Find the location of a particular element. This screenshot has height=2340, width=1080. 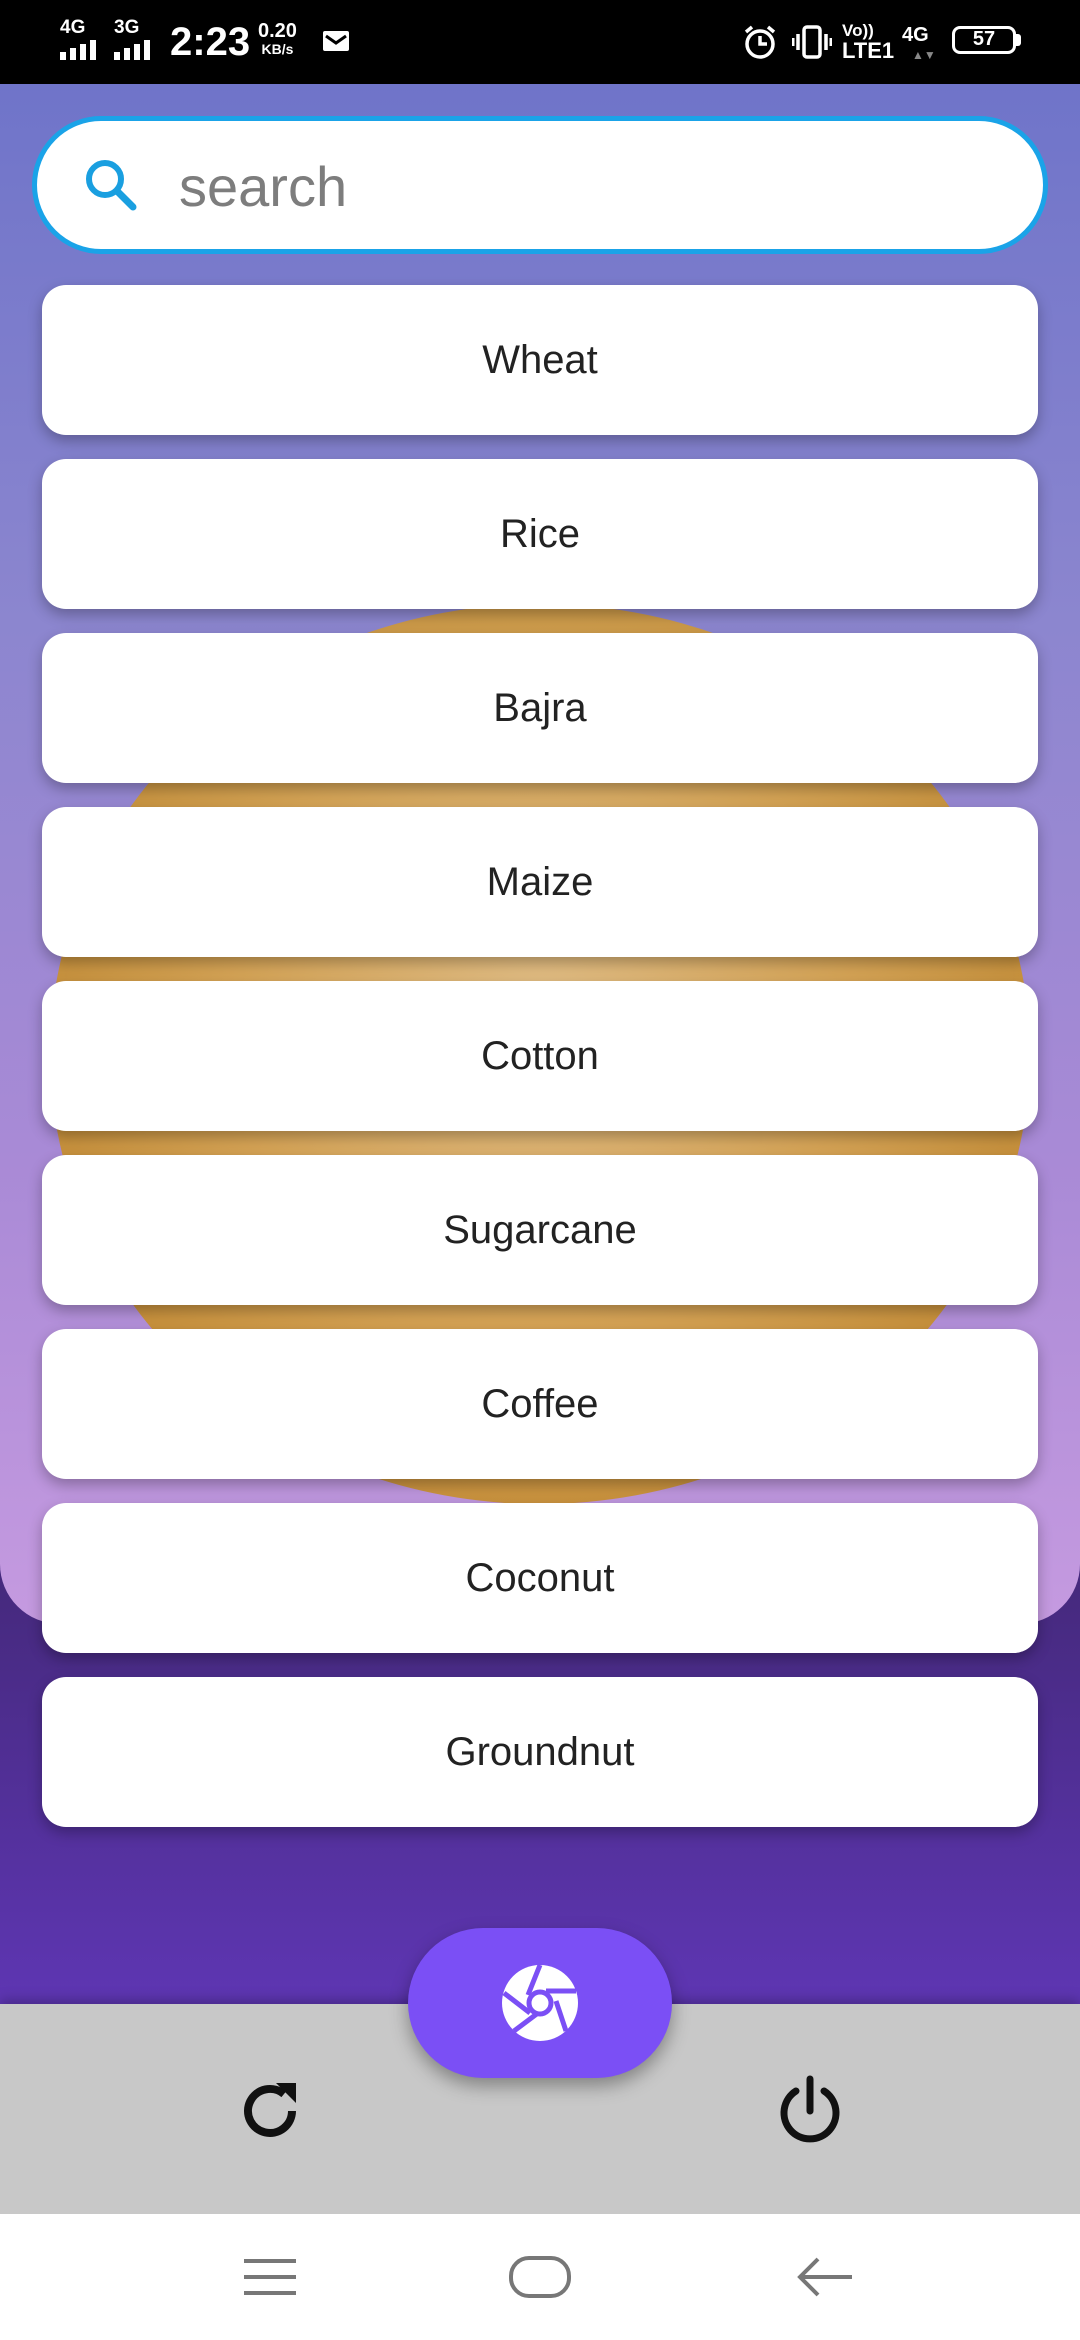

home-icon is located at coordinates (540, 2277).